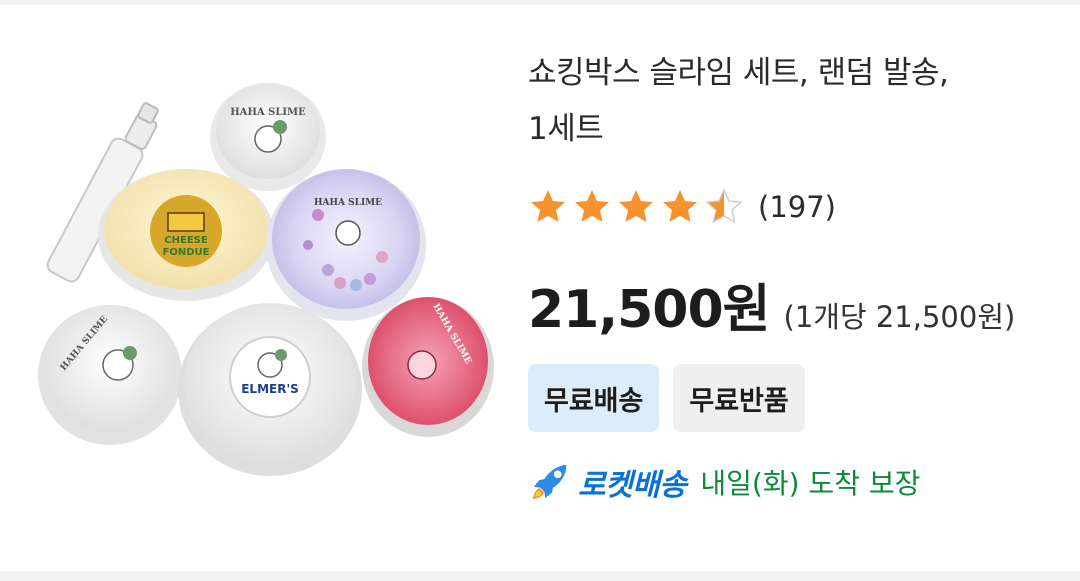 This screenshot has height=581, width=1080. What do you see at coordinates (428, 367) in the screenshot?
I see `slime-jar-pink: HAHA SLIME` at bounding box center [428, 367].